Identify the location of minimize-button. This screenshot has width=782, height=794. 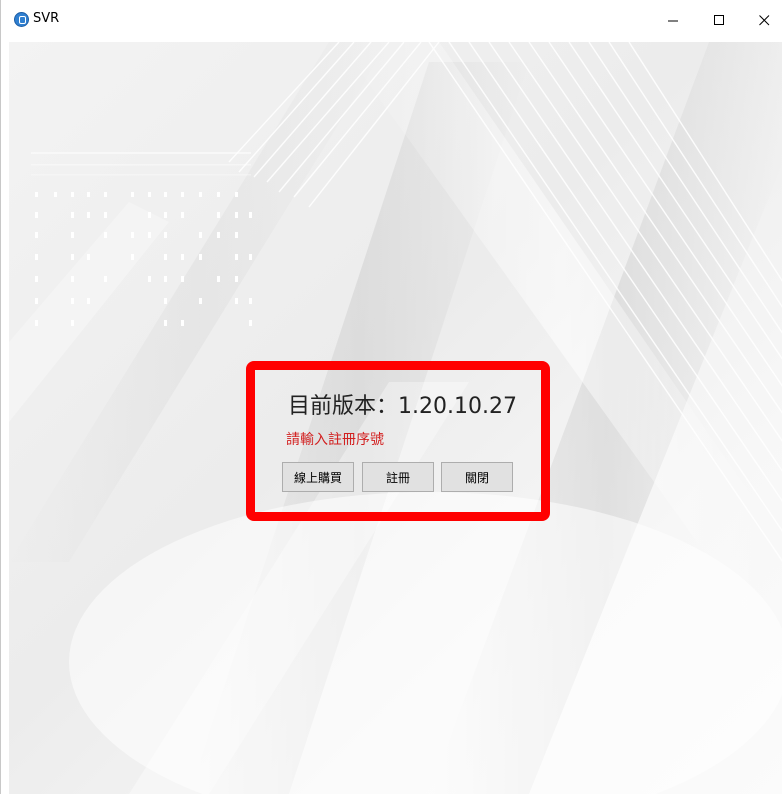
(673, 20).